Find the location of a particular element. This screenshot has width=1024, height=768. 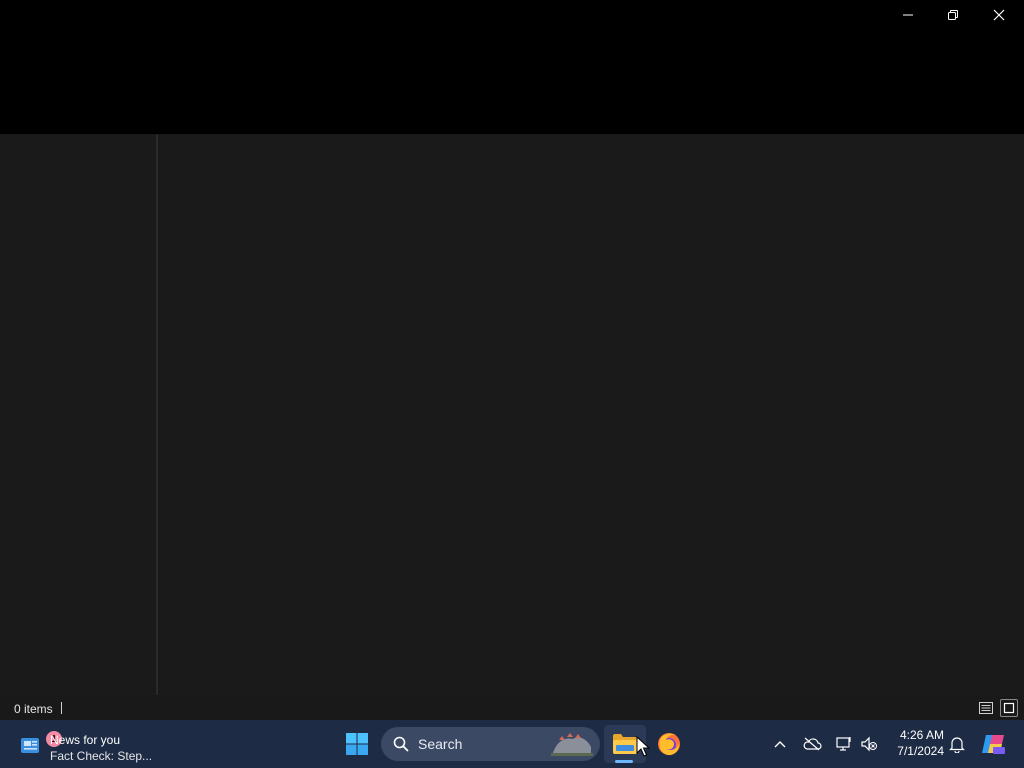

pane-splitter is located at coordinates (157, 415).